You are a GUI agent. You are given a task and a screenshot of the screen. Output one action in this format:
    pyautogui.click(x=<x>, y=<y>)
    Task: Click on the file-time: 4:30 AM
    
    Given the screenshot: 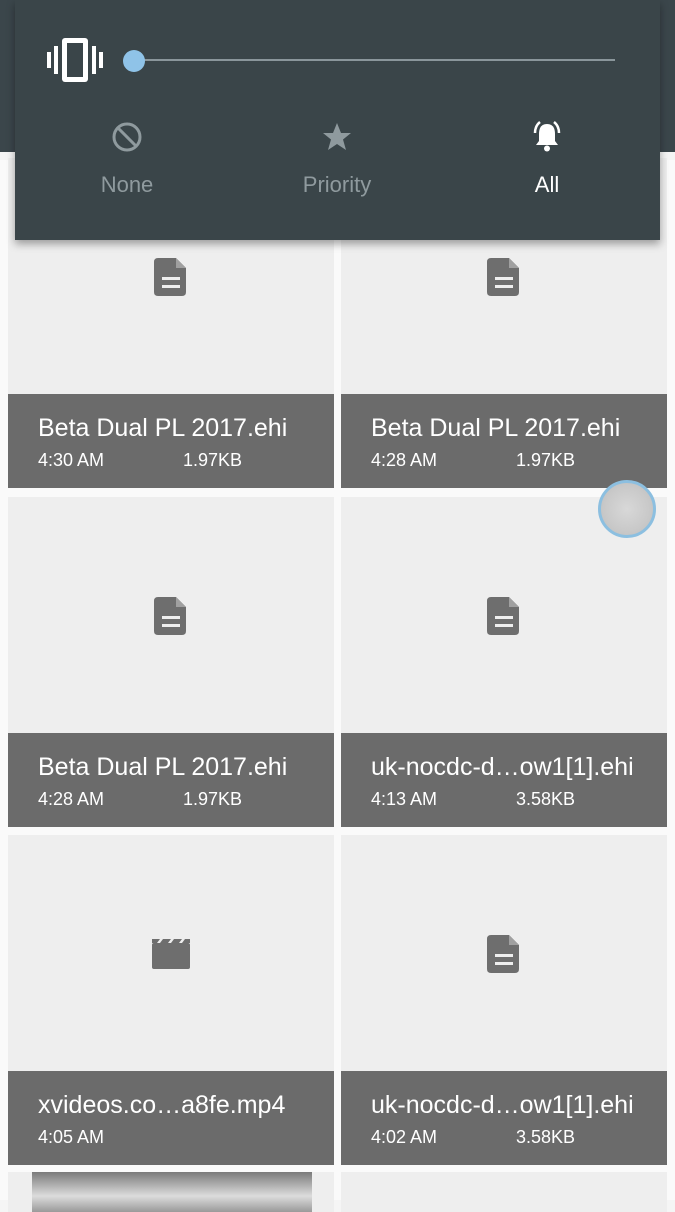 What is the action you would take?
    pyautogui.click(x=71, y=460)
    